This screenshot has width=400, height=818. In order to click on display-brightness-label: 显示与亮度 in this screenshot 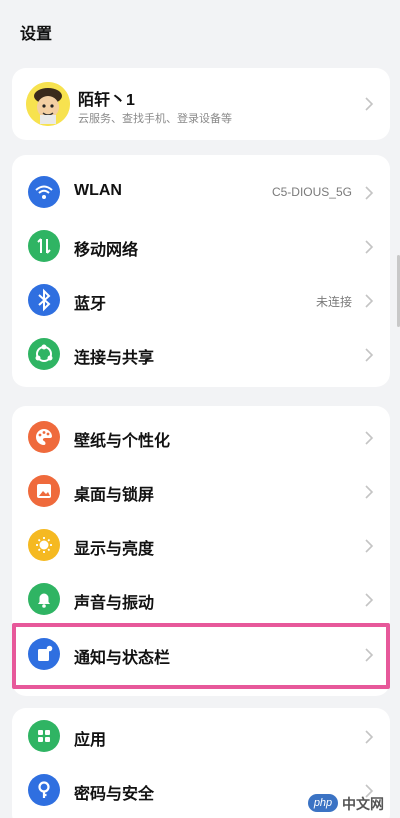, I will do `click(114, 549)`.